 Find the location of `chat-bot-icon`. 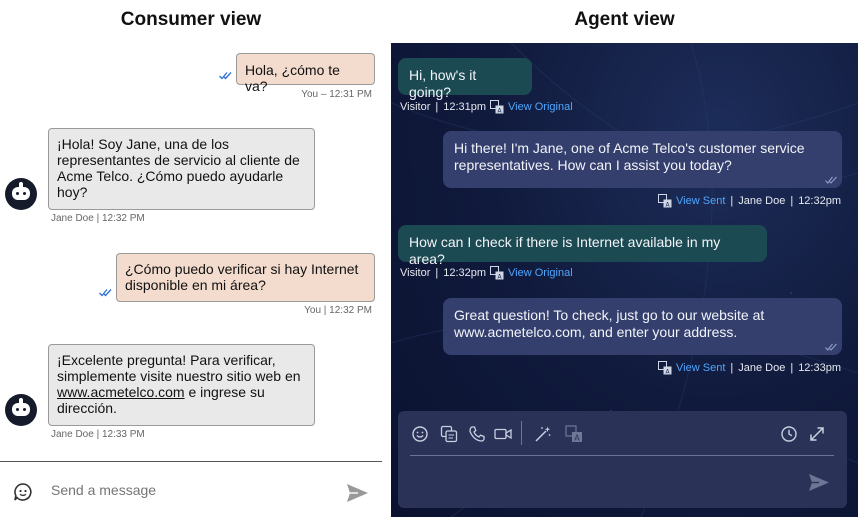

chat-bot-icon is located at coordinates (23, 492).